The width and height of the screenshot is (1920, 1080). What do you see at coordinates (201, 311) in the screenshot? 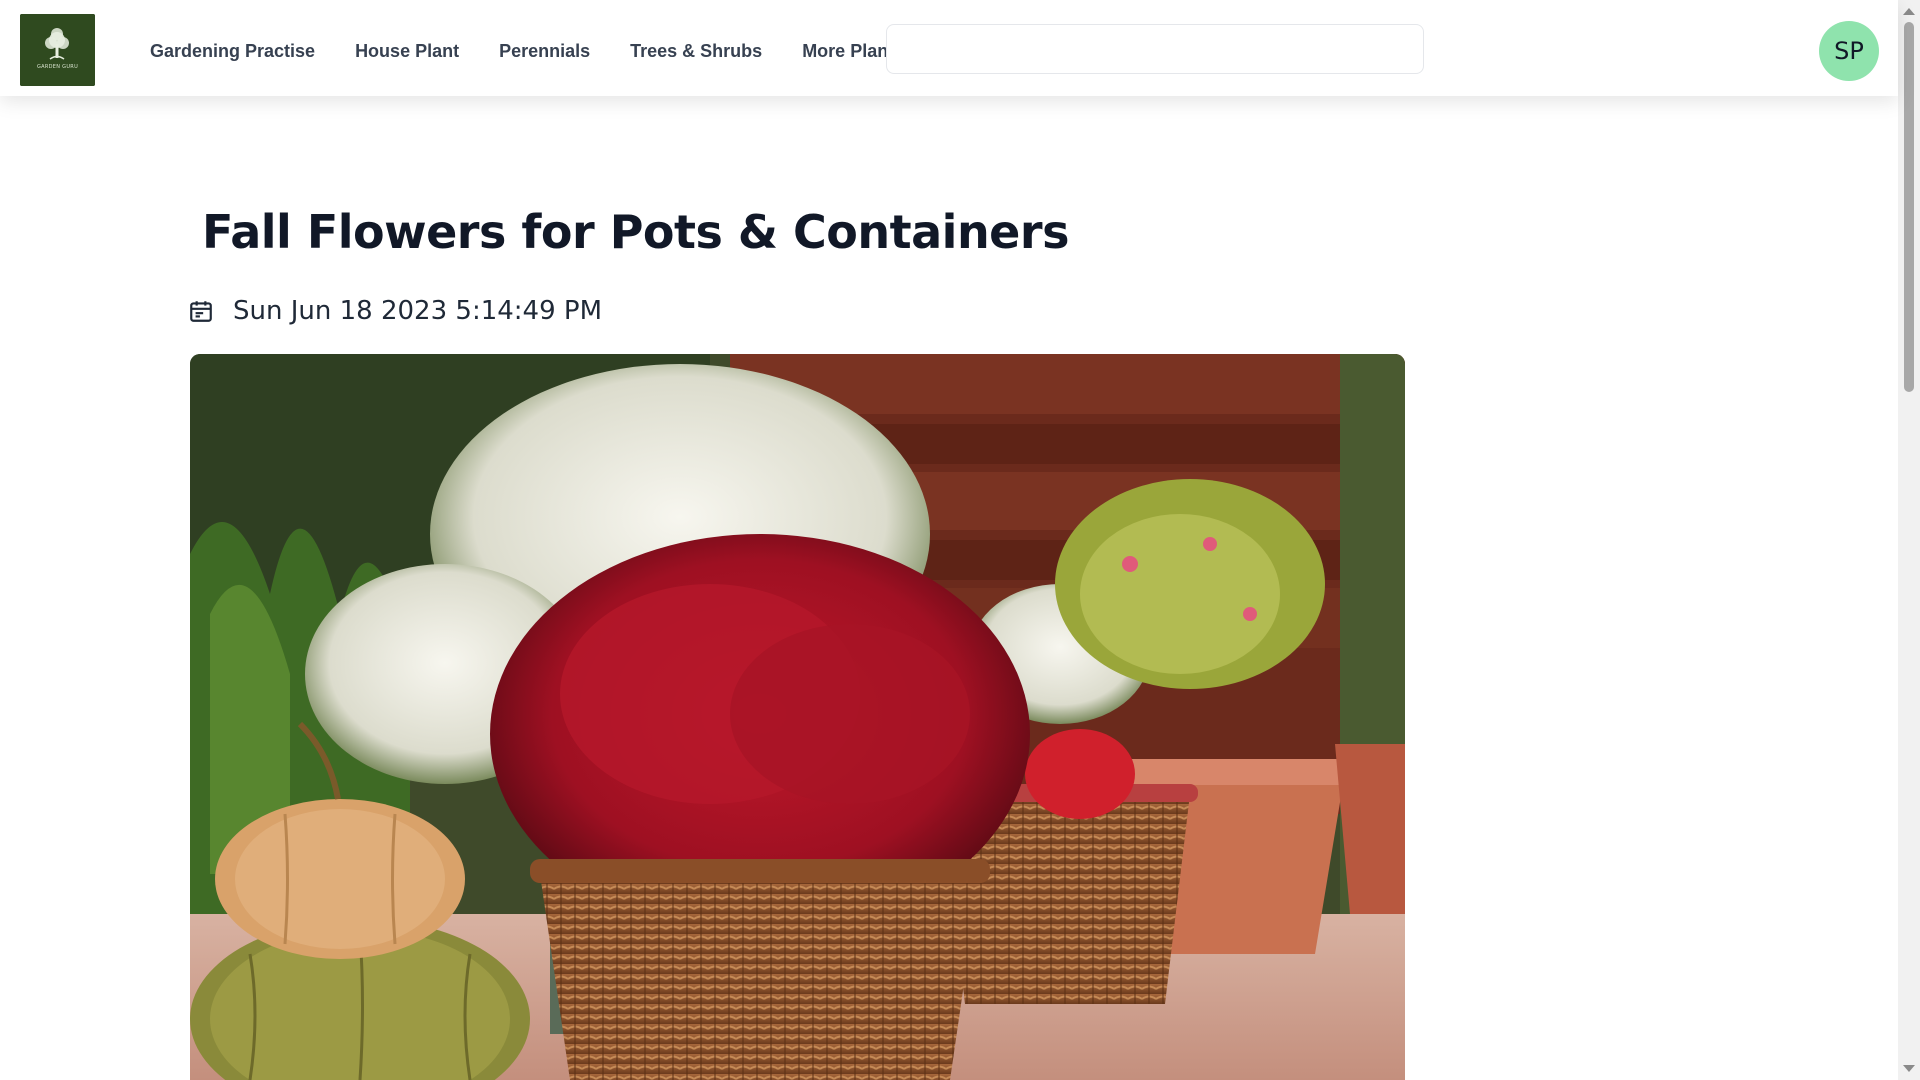
I see `calendar-icon` at bounding box center [201, 311].